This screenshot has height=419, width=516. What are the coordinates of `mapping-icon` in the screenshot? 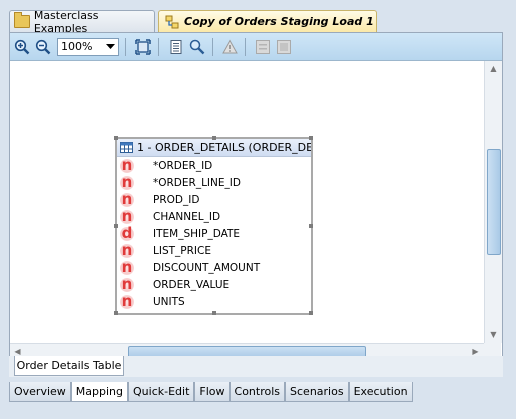 It's located at (172, 21).